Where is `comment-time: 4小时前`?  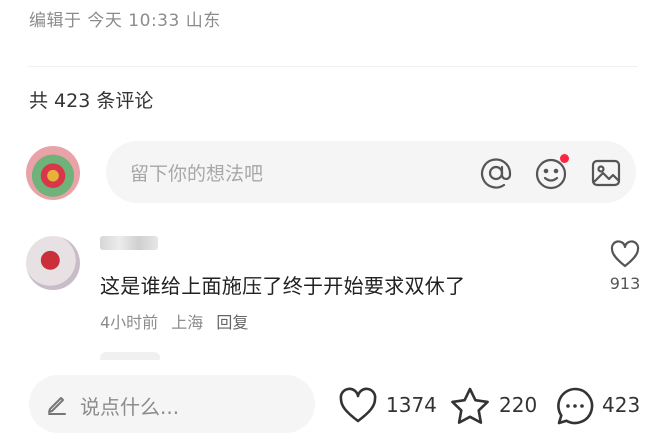
comment-time: 4小时前 is located at coordinates (129, 322).